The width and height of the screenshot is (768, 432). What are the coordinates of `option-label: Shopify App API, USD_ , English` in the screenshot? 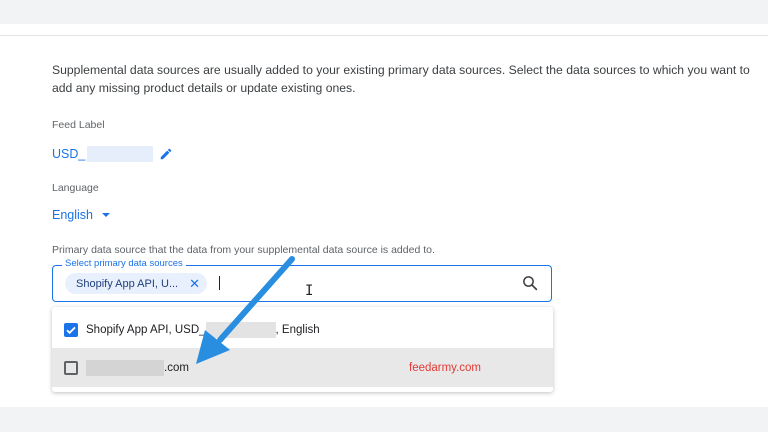 It's located at (203, 329).